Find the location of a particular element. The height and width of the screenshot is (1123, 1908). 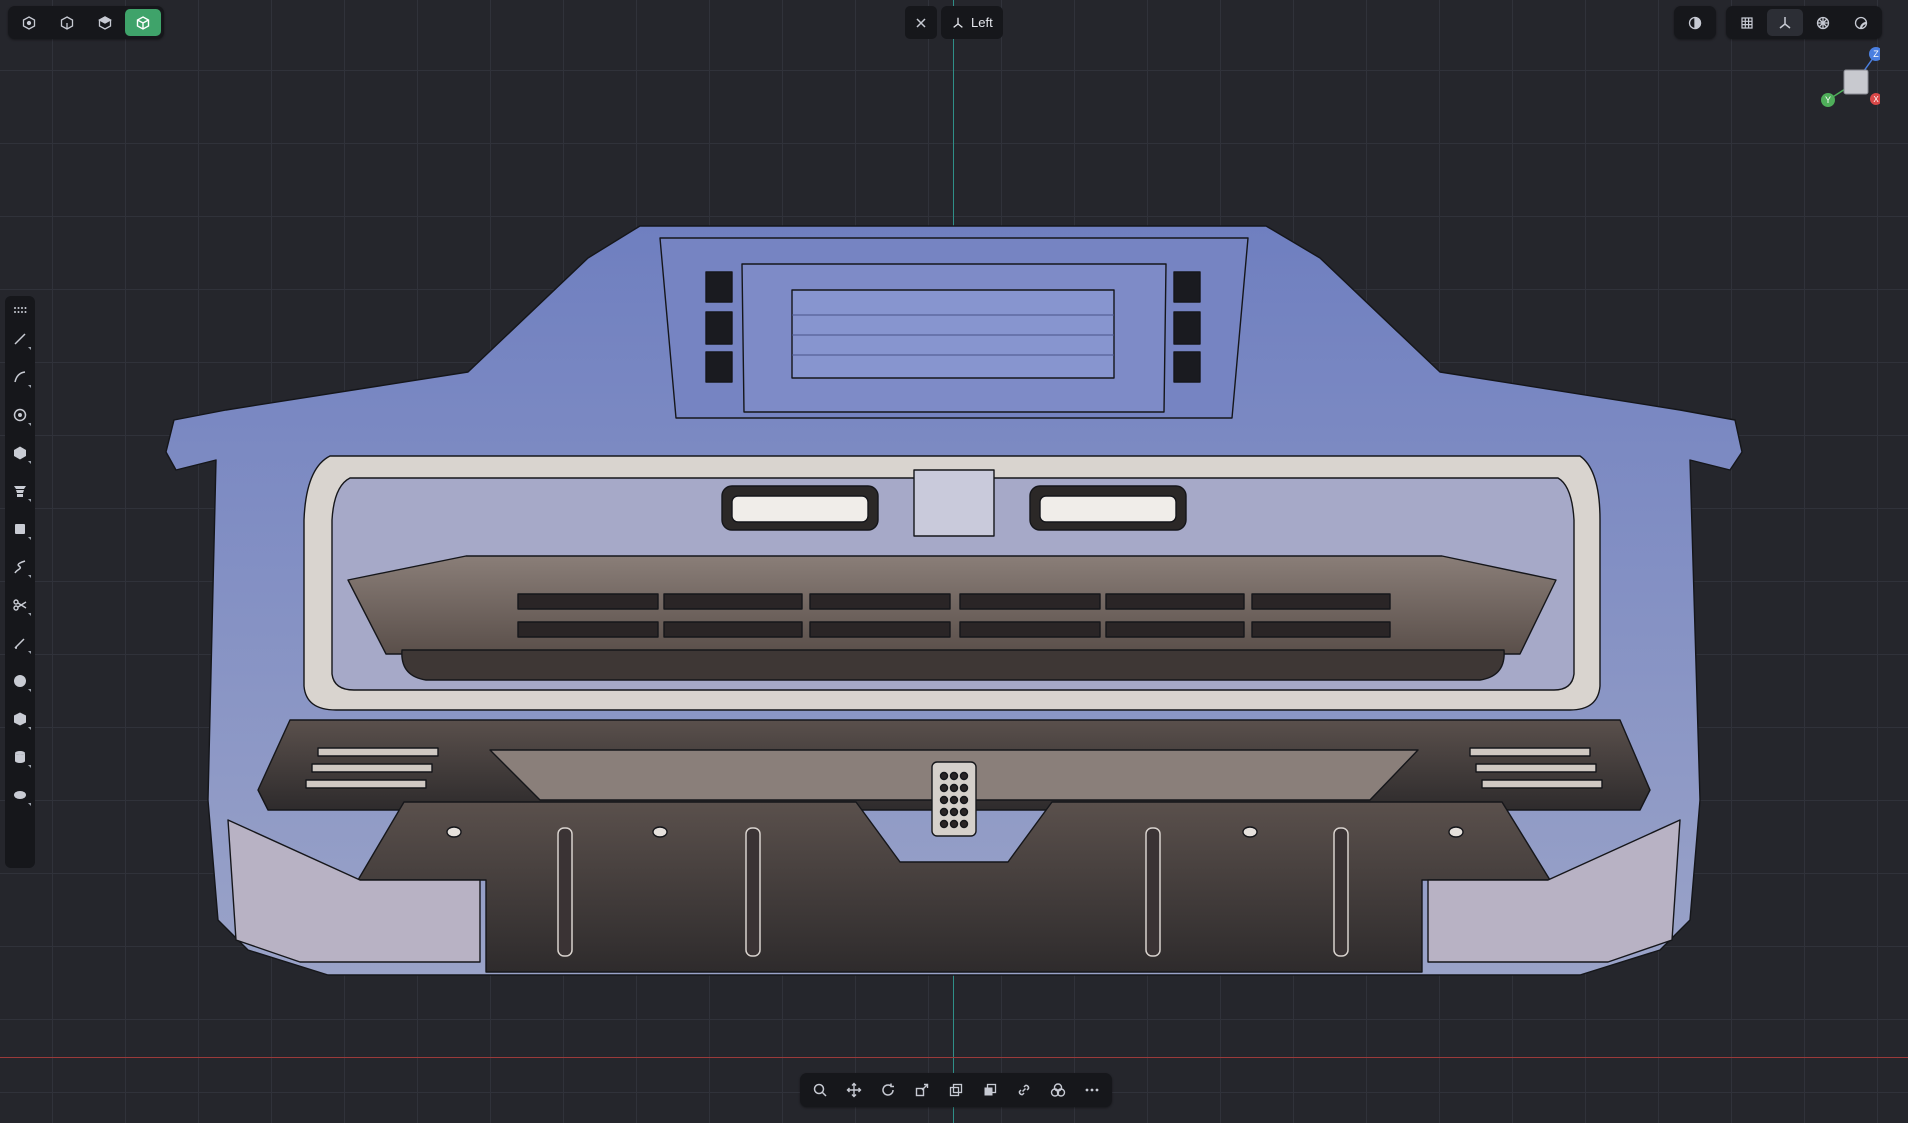

modeling-tools-toolbar is located at coordinates (20, 582).